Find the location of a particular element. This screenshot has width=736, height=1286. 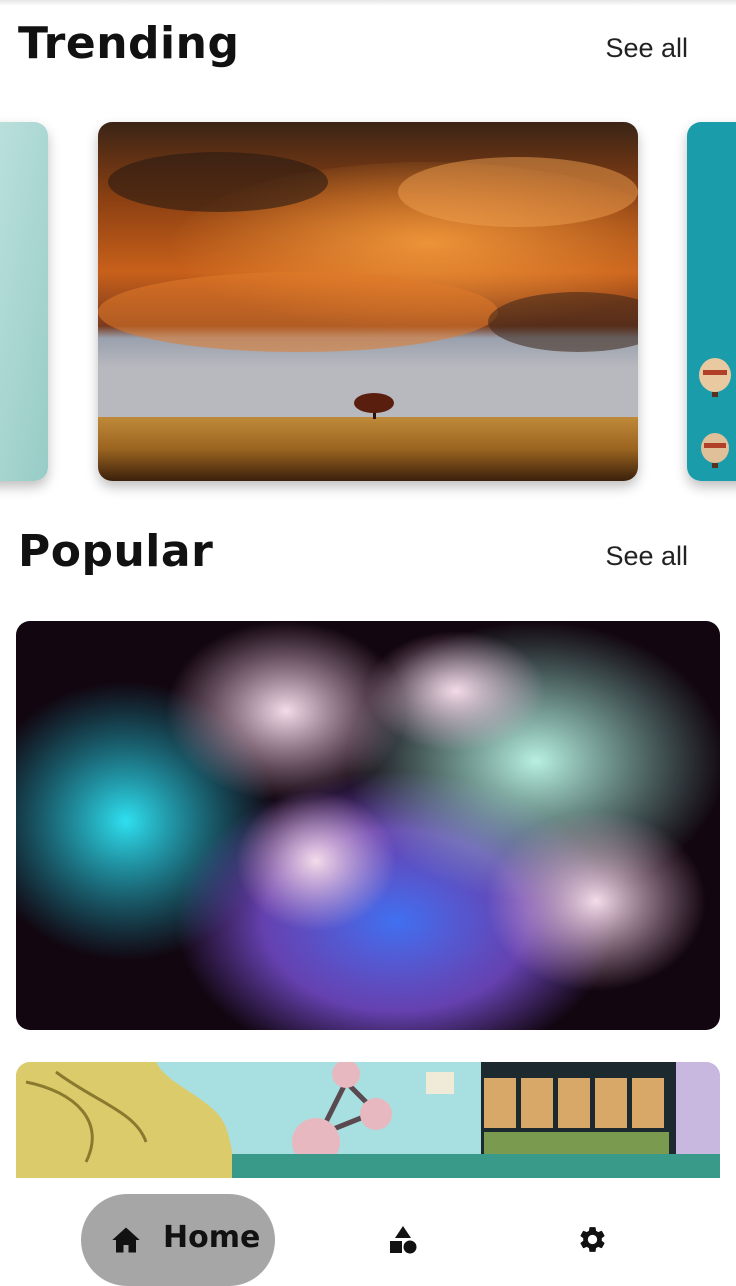

nav-home-label: Home is located at coordinates (212, 1237).